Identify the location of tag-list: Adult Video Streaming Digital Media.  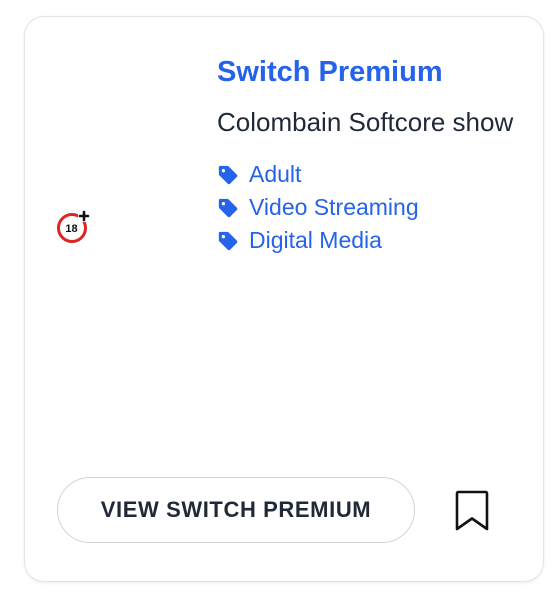
(372, 207).